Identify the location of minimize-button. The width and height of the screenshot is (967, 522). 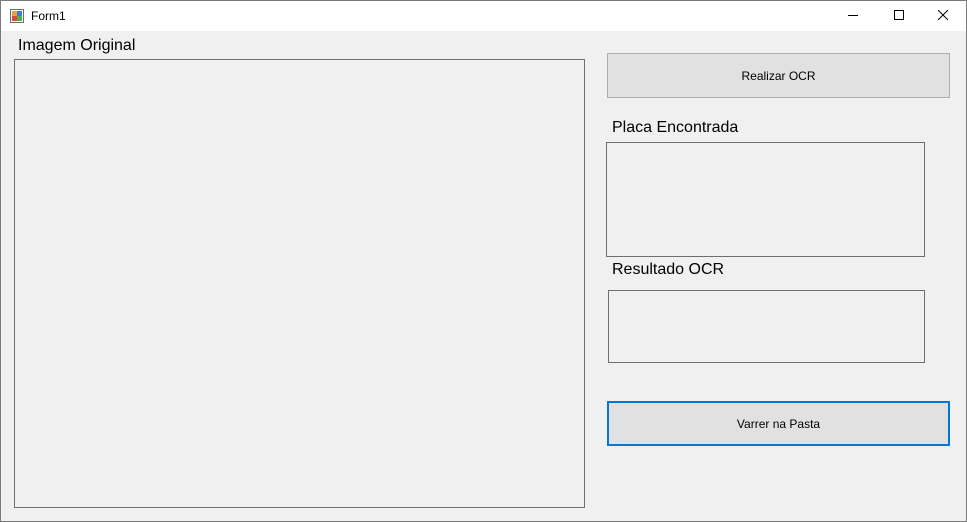
(853, 16).